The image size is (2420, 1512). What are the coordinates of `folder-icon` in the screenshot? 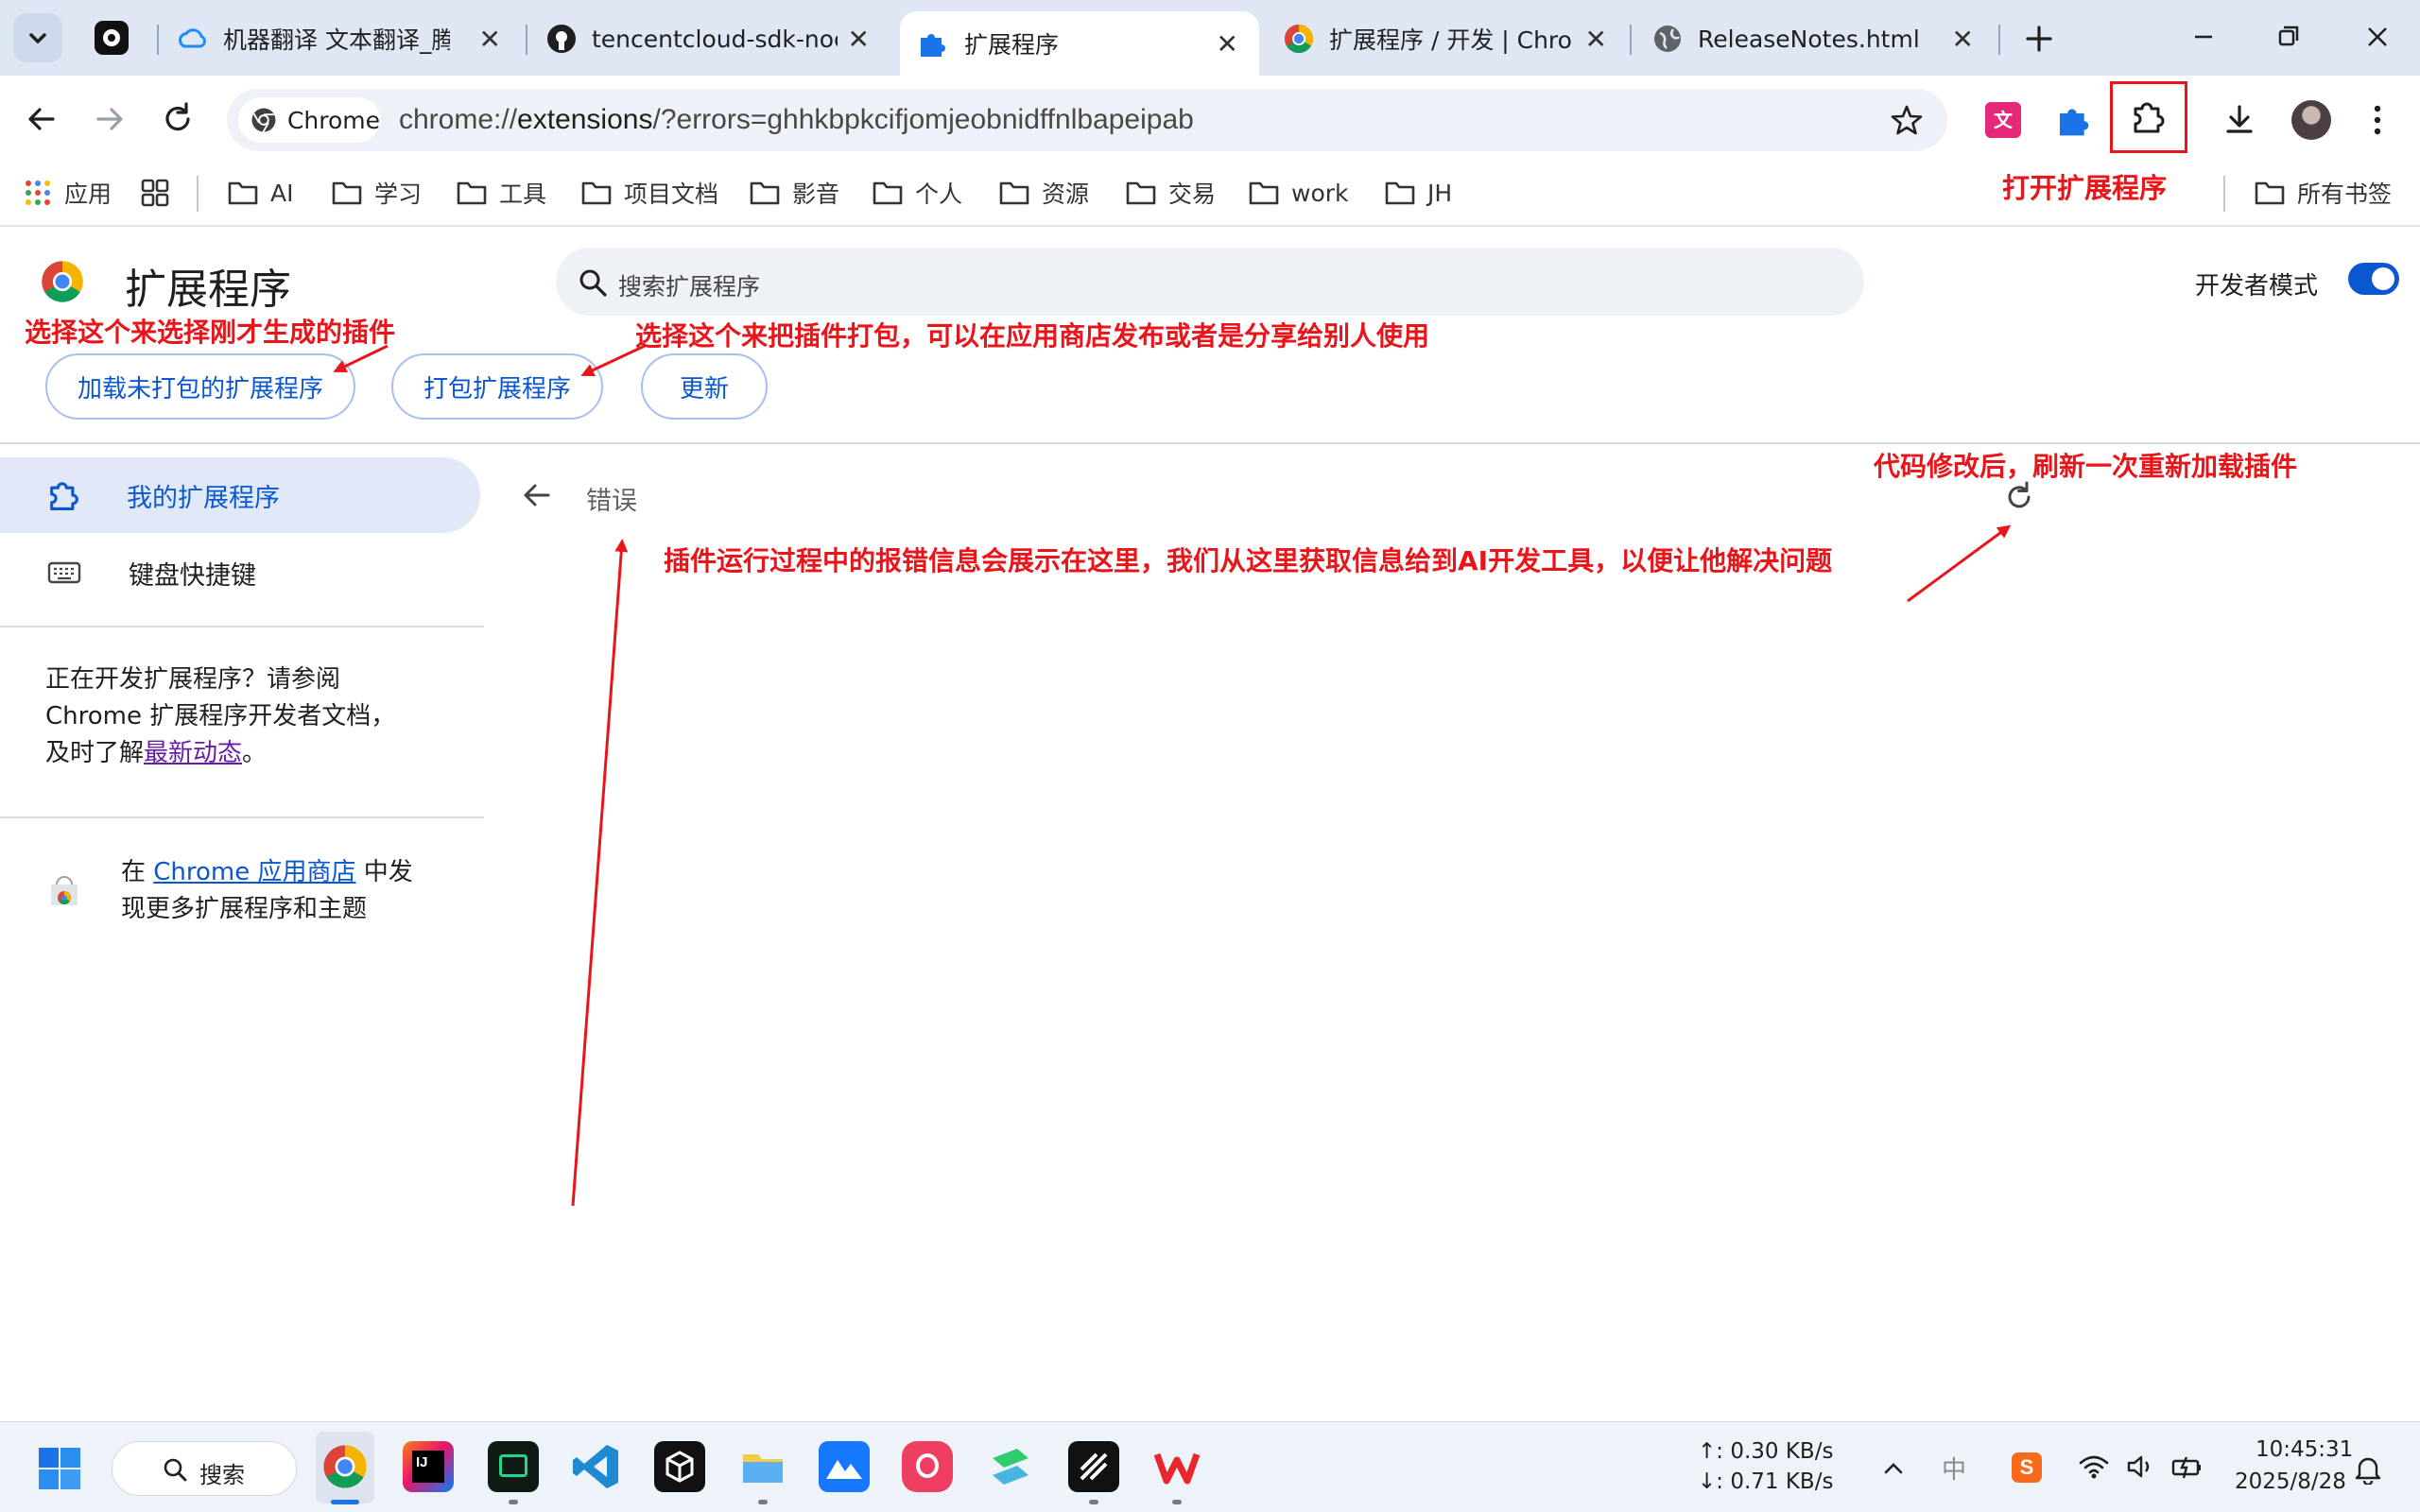 It's located at (763, 1468).